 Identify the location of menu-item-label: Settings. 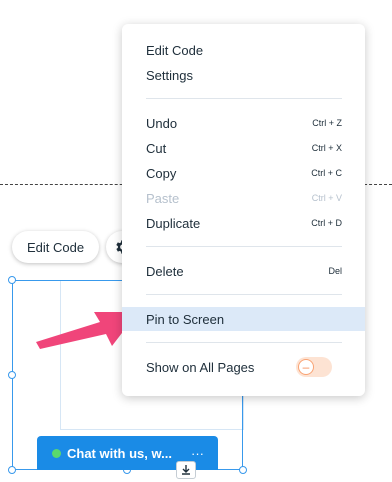
(169, 75).